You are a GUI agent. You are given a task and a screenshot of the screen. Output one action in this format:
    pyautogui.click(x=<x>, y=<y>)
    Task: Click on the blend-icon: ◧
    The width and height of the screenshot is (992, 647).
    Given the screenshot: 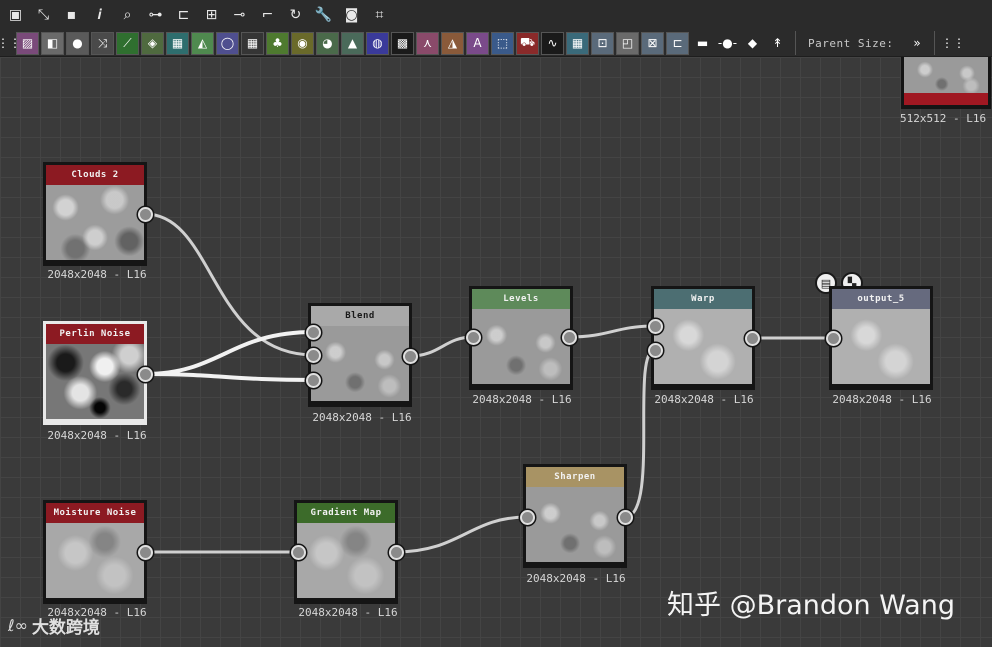 What is the action you would take?
    pyautogui.click(x=52, y=43)
    